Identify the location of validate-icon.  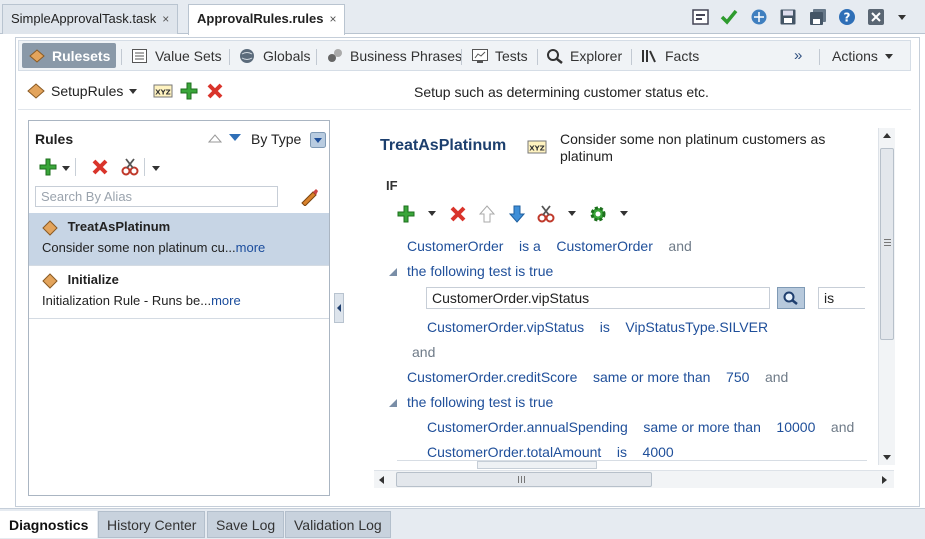
(701, 17).